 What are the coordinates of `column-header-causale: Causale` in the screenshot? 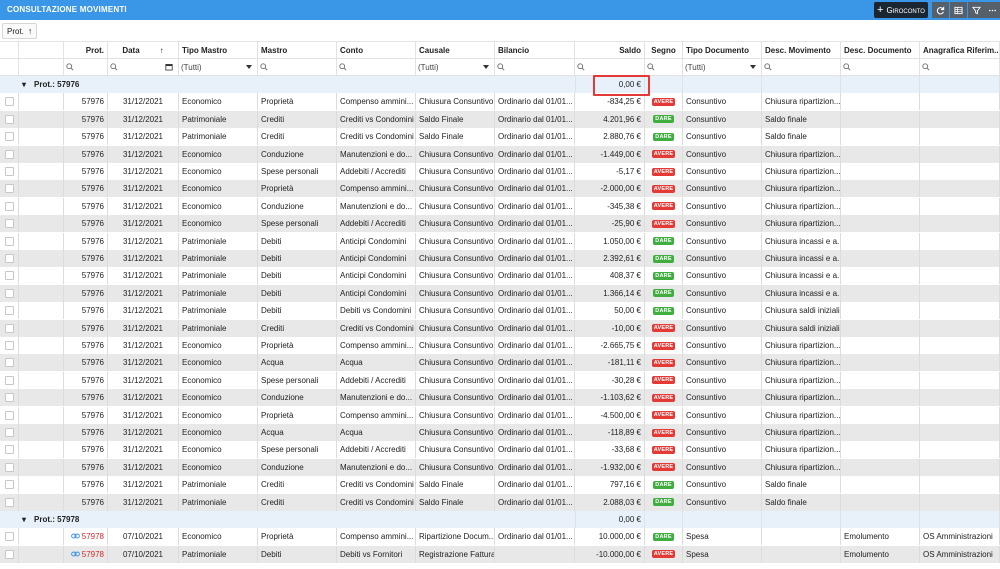 It's located at (455, 50).